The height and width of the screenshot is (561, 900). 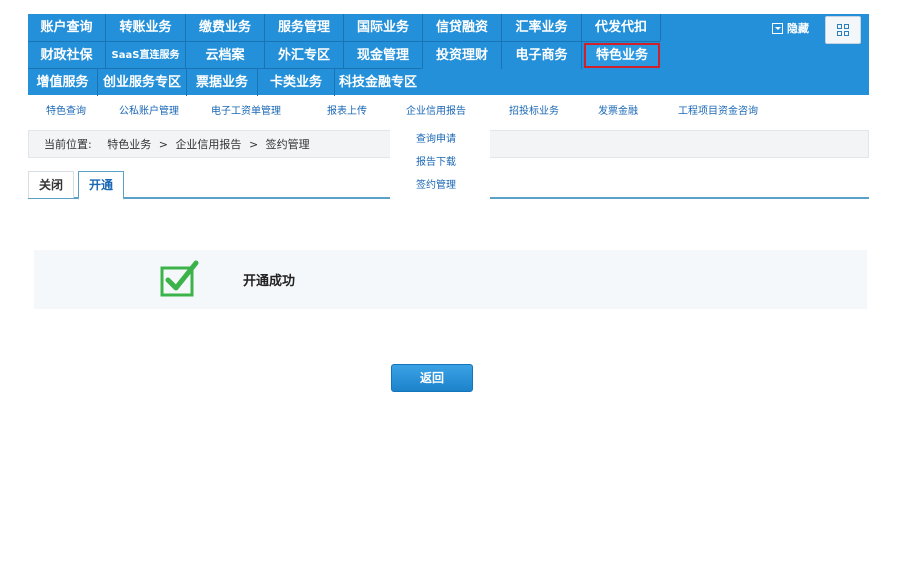 What do you see at coordinates (63, 82) in the screenshot?
I see `nav-value-added: 增值服务` at bounding box center [63, 82].